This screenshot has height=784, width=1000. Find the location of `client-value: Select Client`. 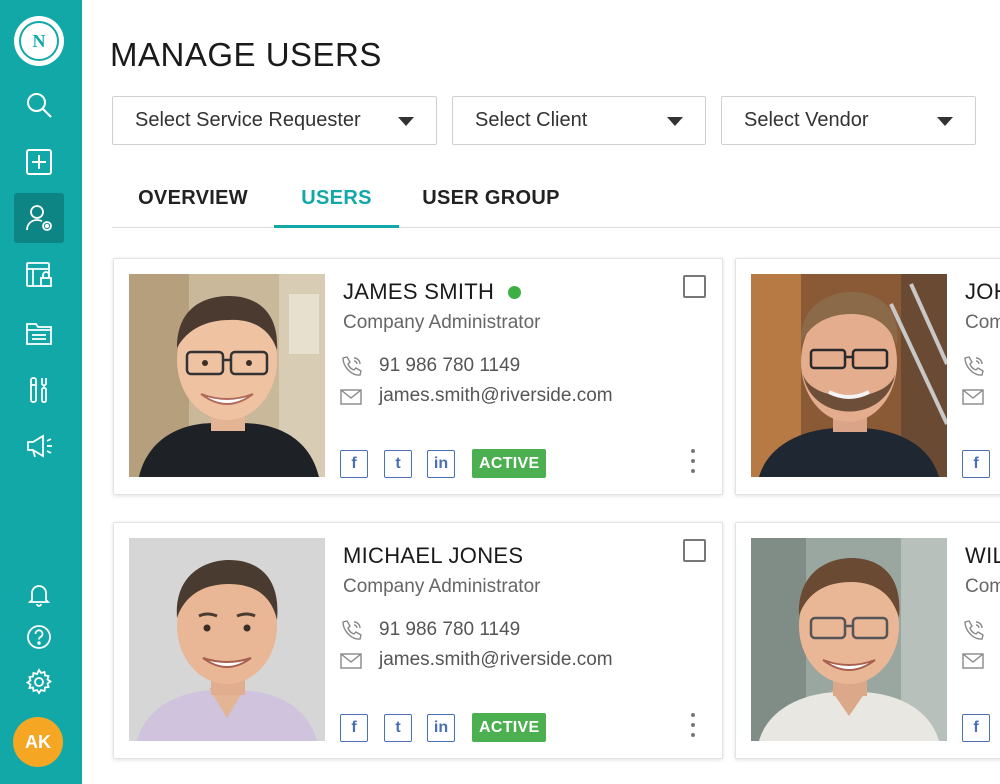

client-value: Select Client is located at coordinates (531, 120).